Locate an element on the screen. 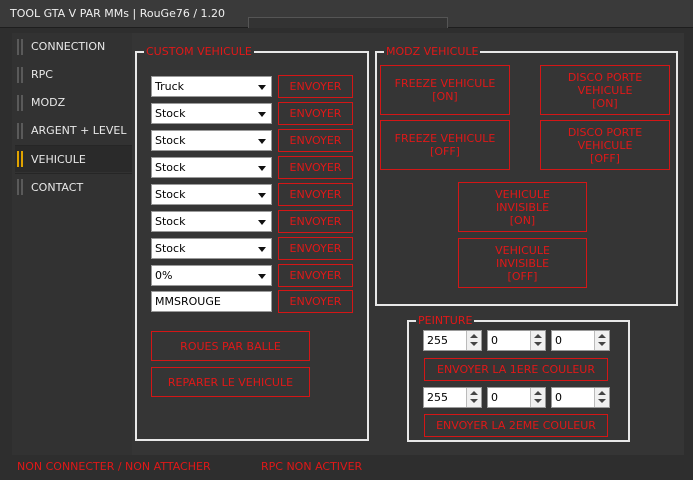 This screenshot has width=693, height=480. sidebar-item-label: VEHICULE is located at coordinates (58, 159).